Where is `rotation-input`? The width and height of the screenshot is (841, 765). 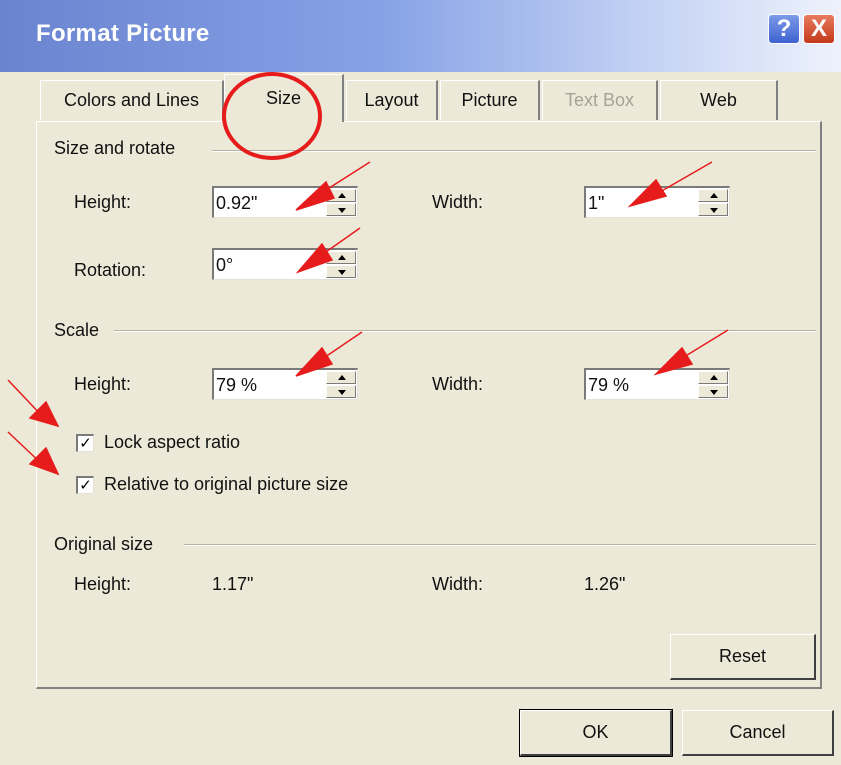
rotation-input is located at coordinates (266, 265).